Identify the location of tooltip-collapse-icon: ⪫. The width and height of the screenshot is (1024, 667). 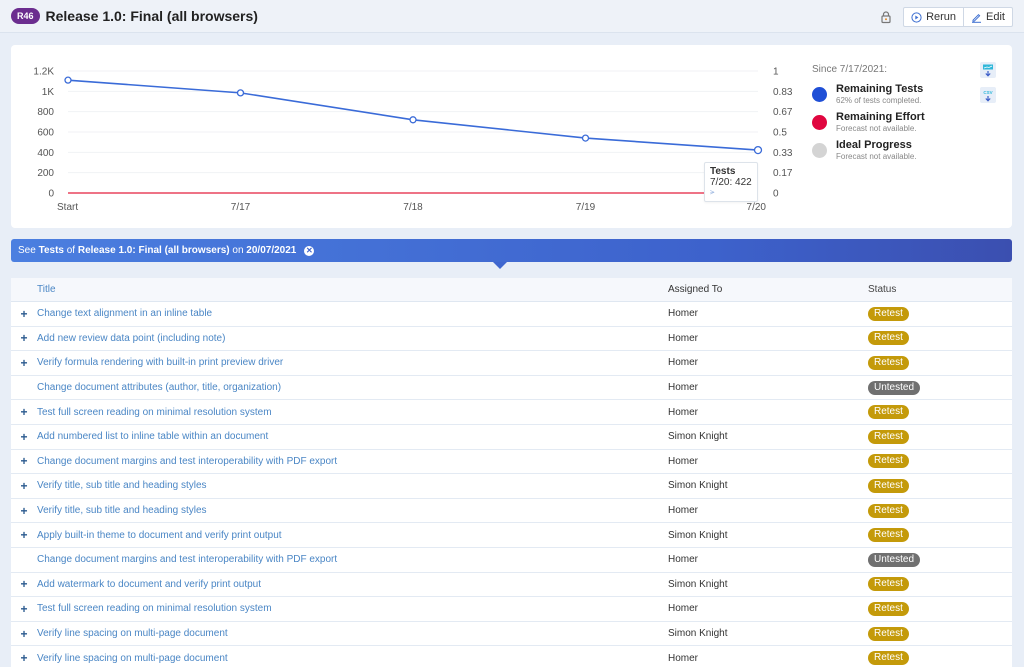
(731, 192).